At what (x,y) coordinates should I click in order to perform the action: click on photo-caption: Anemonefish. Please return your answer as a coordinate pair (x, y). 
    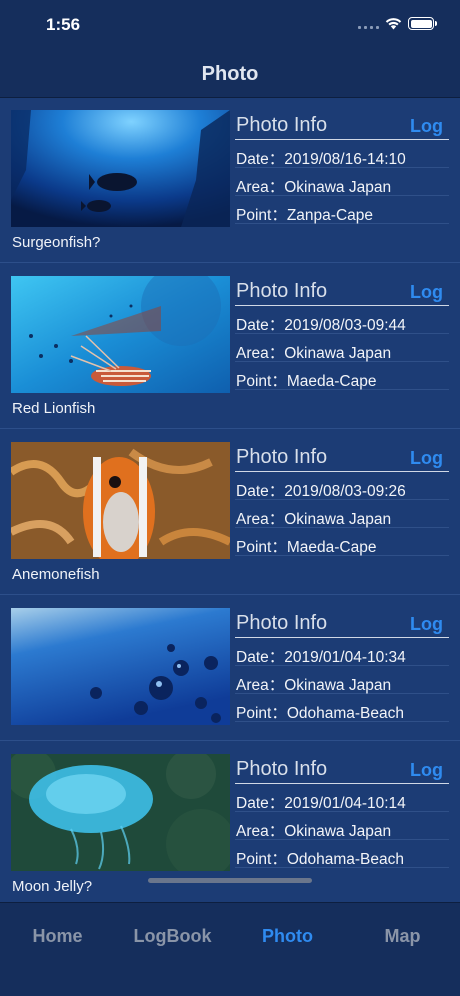
    Looking at the image, I should click on (56, 574).